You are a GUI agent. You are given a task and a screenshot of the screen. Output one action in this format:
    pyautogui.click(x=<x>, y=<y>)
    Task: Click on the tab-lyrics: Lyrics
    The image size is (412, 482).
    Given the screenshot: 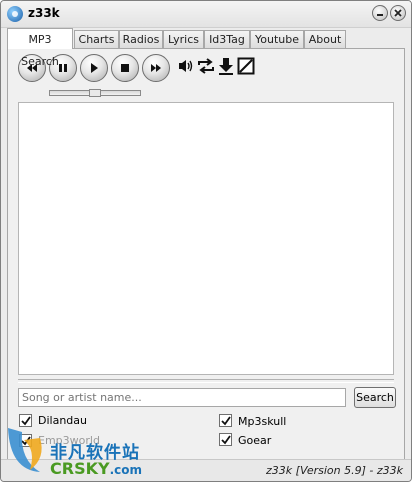 What is the action you would take?
    pyautogui.click(x=183, y=39)
    